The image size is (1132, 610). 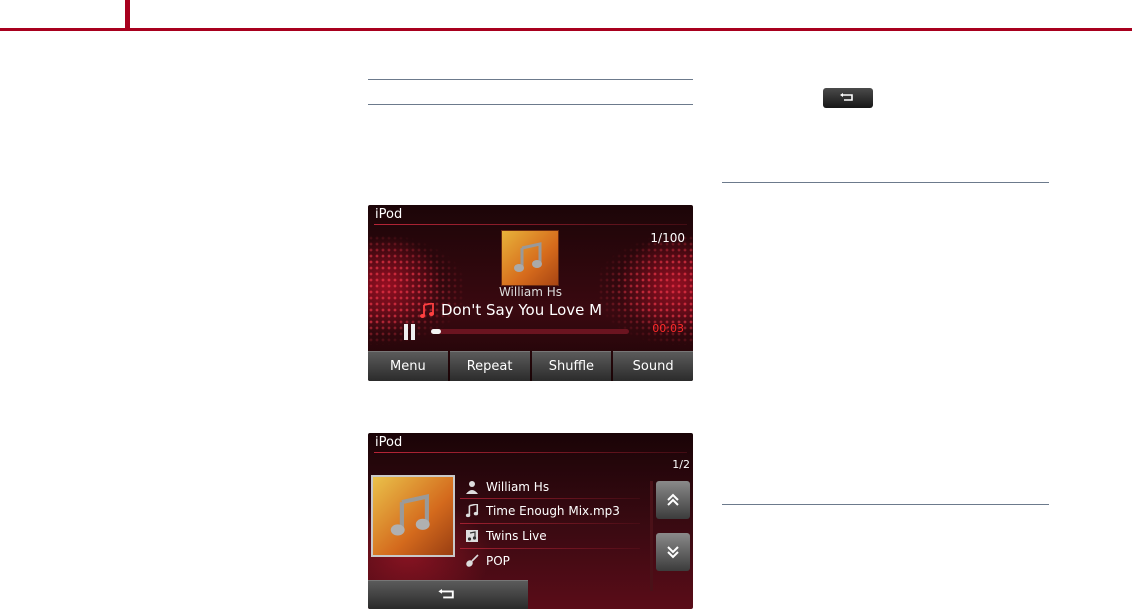 I want to click on scroll-down-button, so click(x=673, y=552).